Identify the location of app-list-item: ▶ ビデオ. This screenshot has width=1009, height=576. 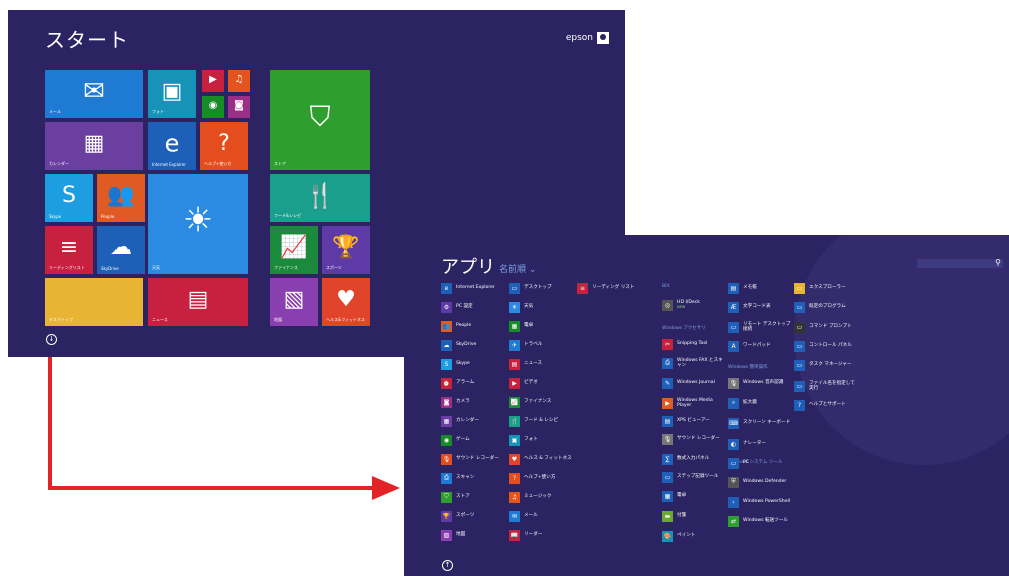
(540, 383).